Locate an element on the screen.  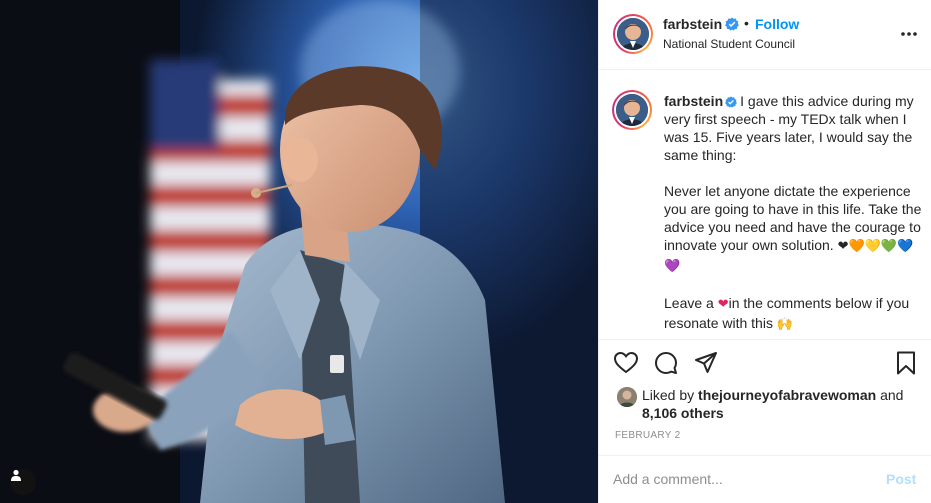
heart-emoji: ❤ is located at coordinates (723, 304).